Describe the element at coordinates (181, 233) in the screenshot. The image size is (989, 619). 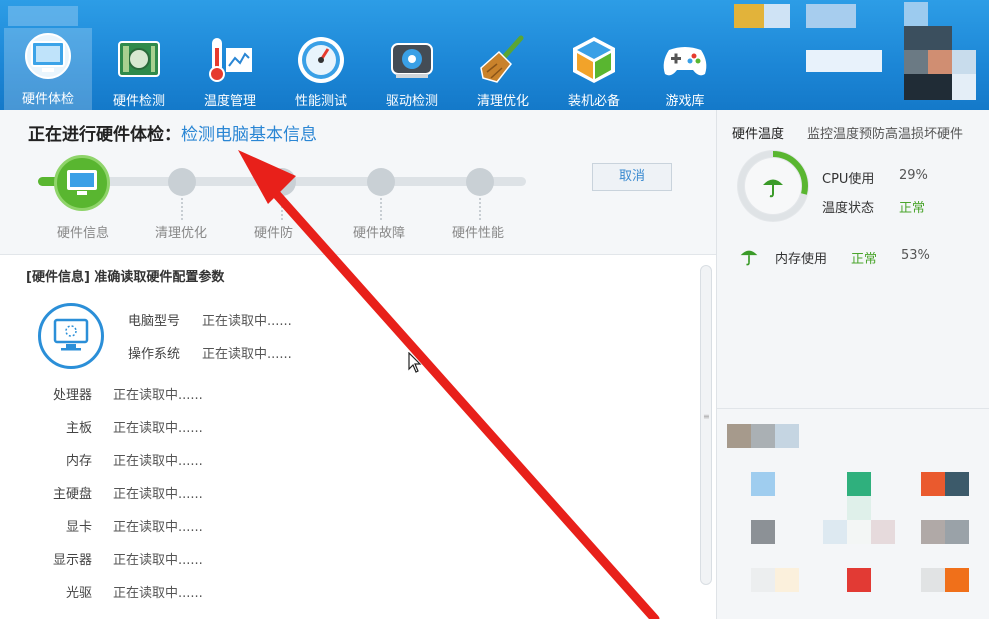
I see `step-label: 清理优化` at that location.